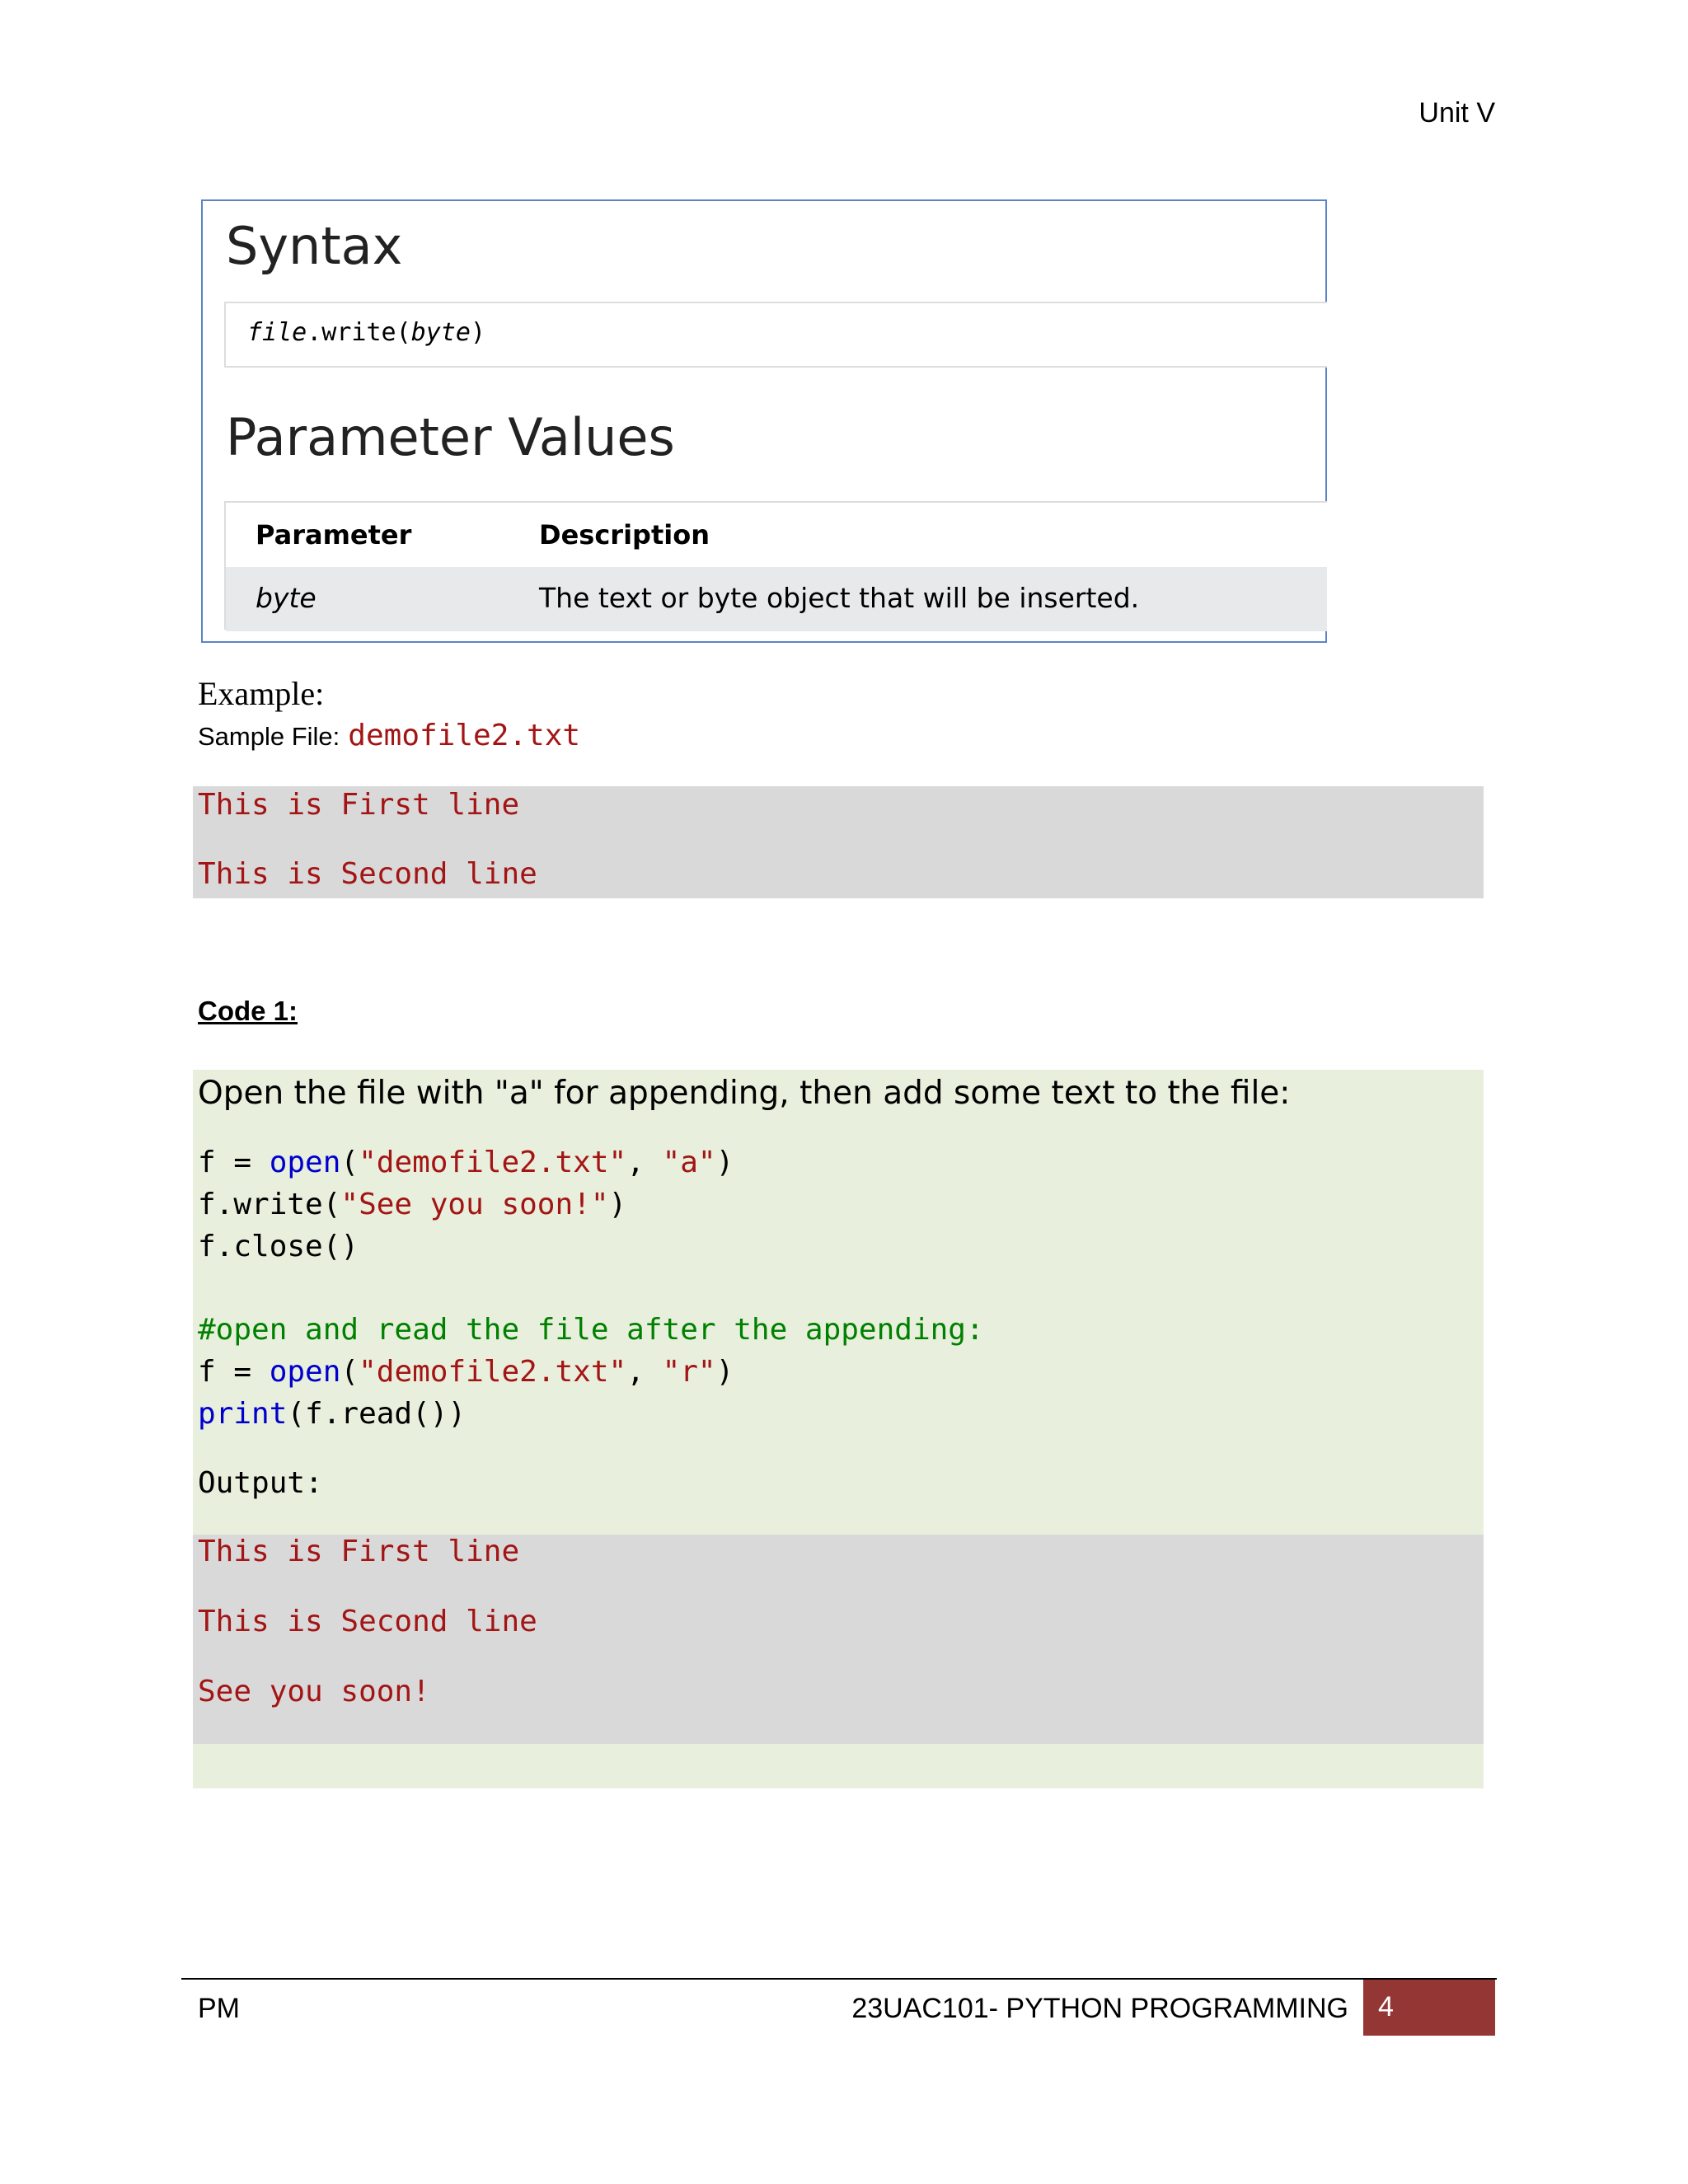 This screenshot has height=2184, width=1688. I want to click on cell-parameter: byte, so click(286, 598).